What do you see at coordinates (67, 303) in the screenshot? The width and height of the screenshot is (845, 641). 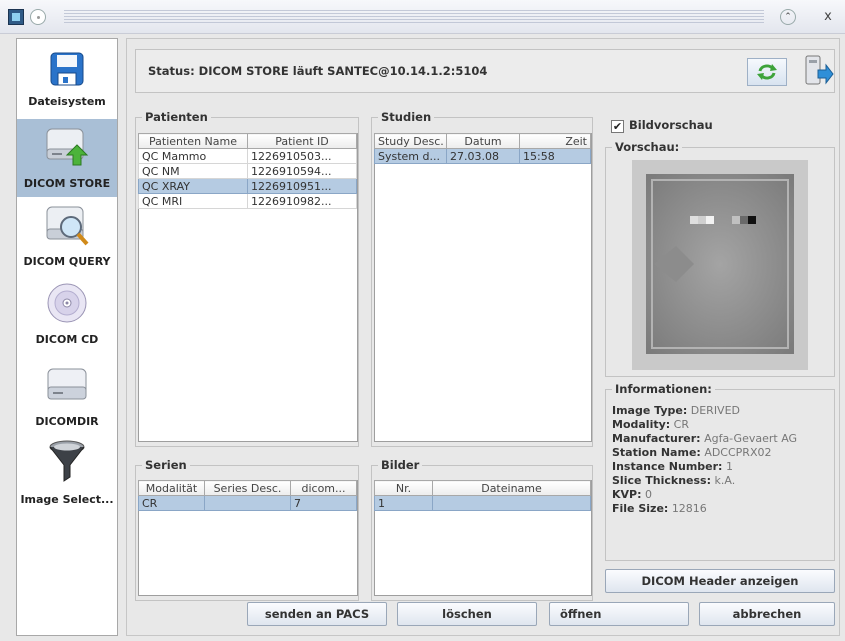 I see `cd-icon` at bounding box center [67, 303].